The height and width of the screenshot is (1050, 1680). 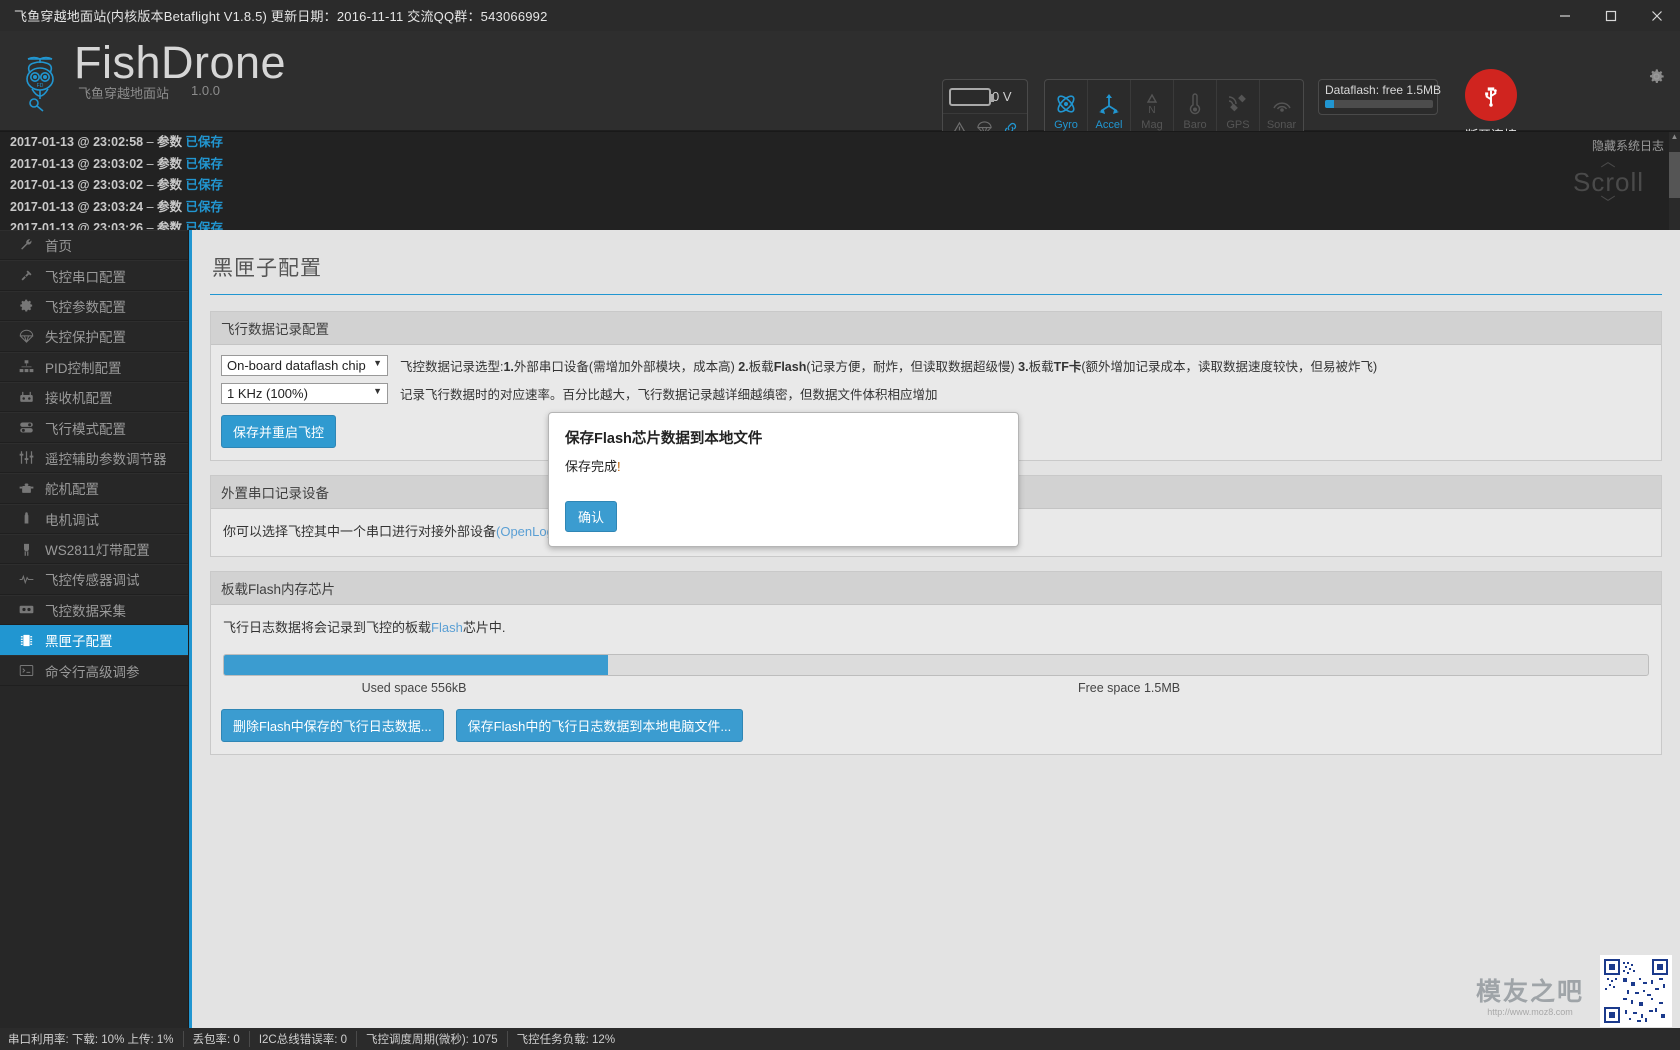 What do you see at coordinates (79, 642) in the screenshot?
I see `sidebar-item-label: 黑匣子配置` at bounding box center [79, 642].